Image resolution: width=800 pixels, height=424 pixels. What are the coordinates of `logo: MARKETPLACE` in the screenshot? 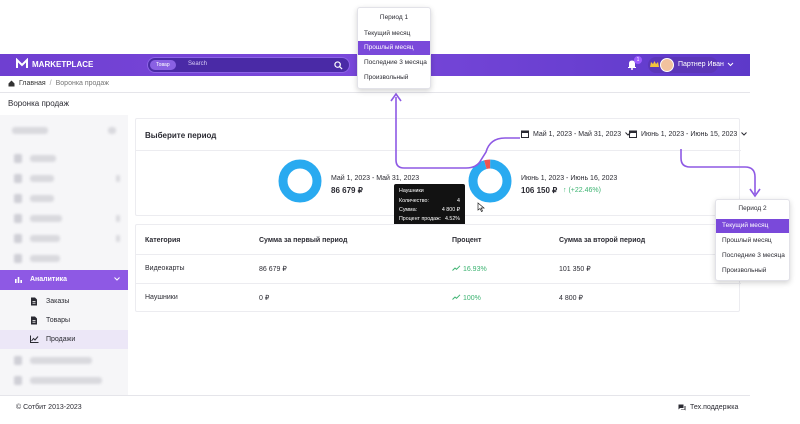 It's located at (54, 64).